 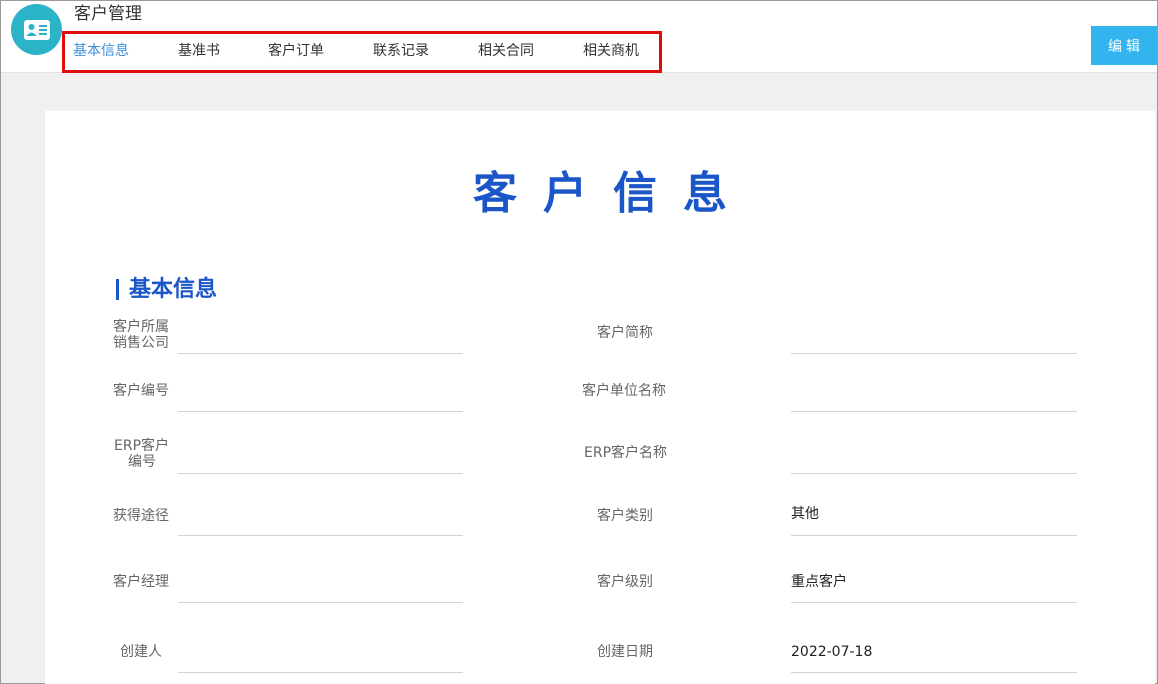 What do you see at coordinates (625, 582) in the screenshot?
I see `level-label: 客户级别` at bounding box center [625, 582].